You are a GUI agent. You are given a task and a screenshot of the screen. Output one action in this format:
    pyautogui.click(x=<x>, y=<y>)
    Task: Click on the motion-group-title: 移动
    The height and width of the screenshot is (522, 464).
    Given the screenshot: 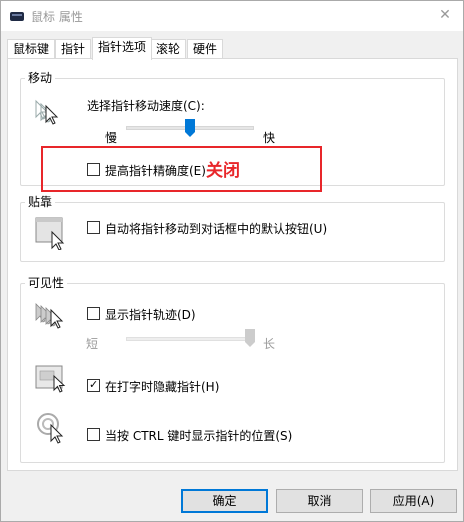 What is the action you would take?
    pyautogui.click(x=40, y=78)
    